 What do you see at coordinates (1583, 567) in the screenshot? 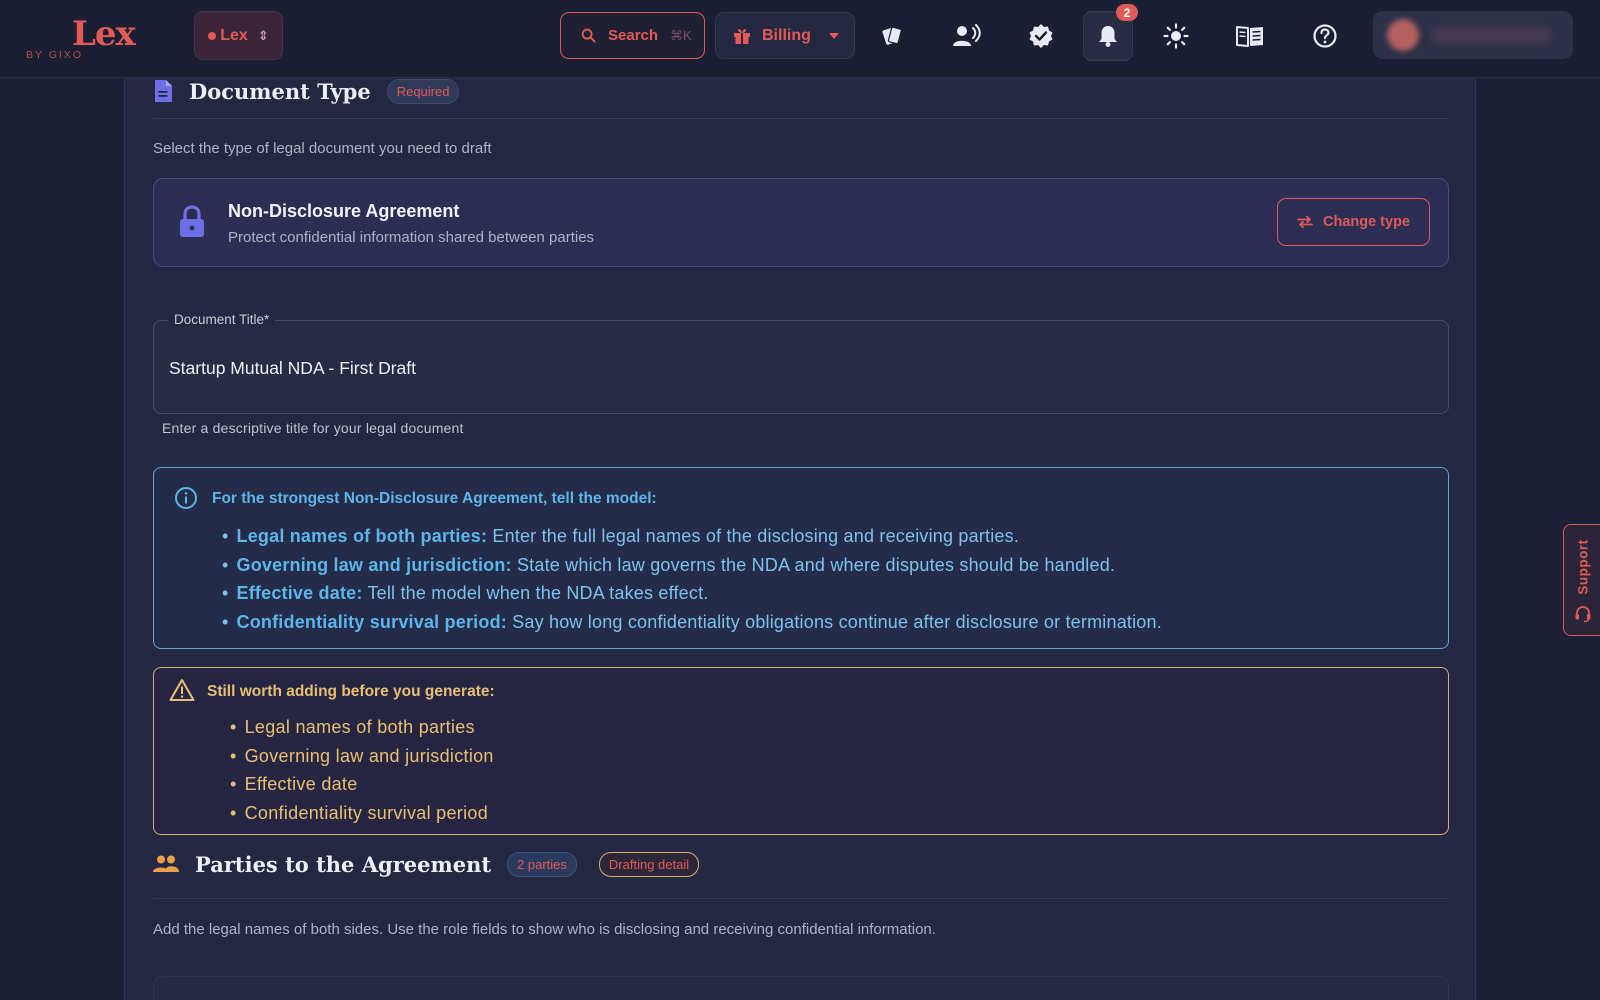
I see `support-label: Support` at bounding box center [1583, 567].